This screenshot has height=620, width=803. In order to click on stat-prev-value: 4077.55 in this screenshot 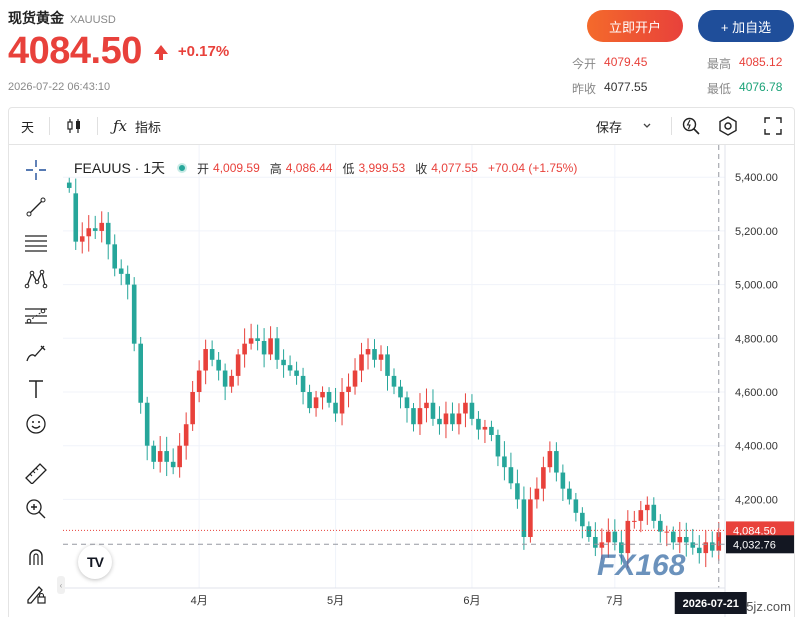, I will do `click(626, 87)`.